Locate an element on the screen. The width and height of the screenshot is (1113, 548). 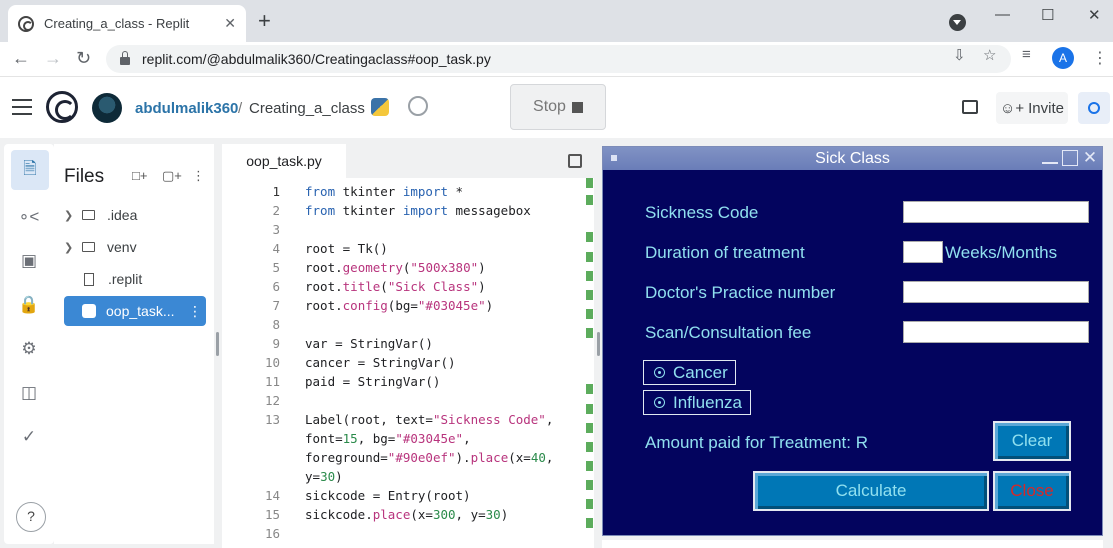
files-title: Files is located at coordinates (84, 176).